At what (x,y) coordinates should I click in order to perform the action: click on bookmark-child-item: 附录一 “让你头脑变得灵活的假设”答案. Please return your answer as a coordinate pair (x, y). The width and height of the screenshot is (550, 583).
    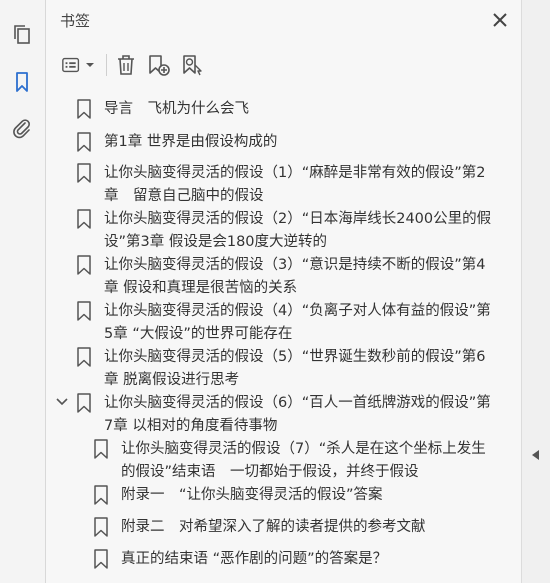
    Looking at the image, I should click on (295, 495).